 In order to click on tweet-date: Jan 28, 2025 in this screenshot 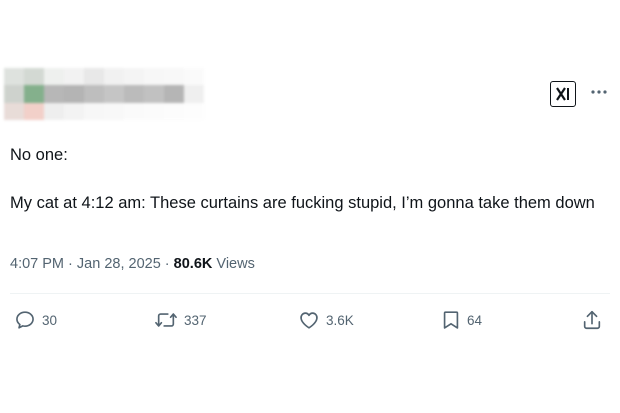, I will do `click(119, 264)`.